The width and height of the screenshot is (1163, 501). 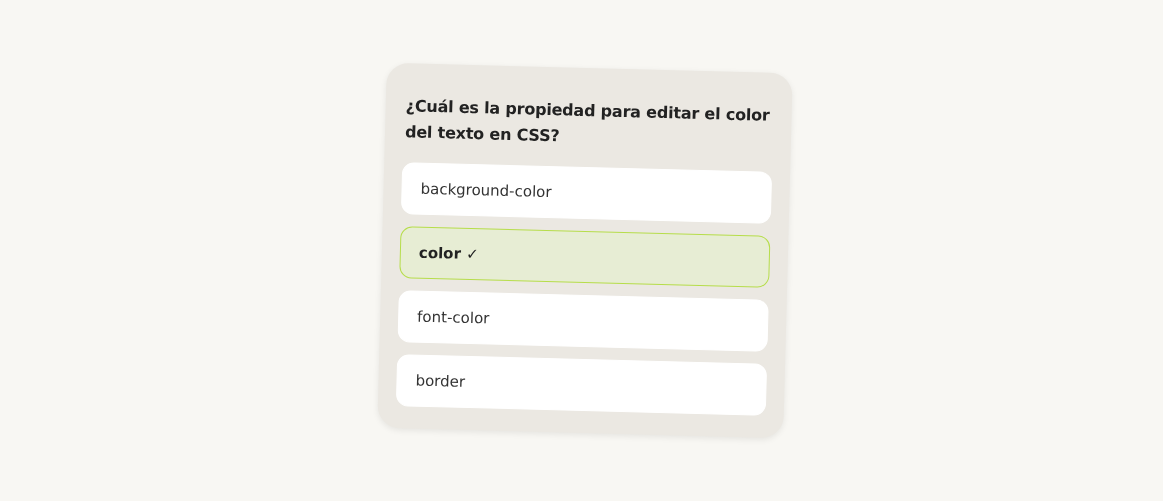 What do you see at coordinates (581, 385) in the screenshot?
I see `answer-option: border` at bounding box center [581, 385].